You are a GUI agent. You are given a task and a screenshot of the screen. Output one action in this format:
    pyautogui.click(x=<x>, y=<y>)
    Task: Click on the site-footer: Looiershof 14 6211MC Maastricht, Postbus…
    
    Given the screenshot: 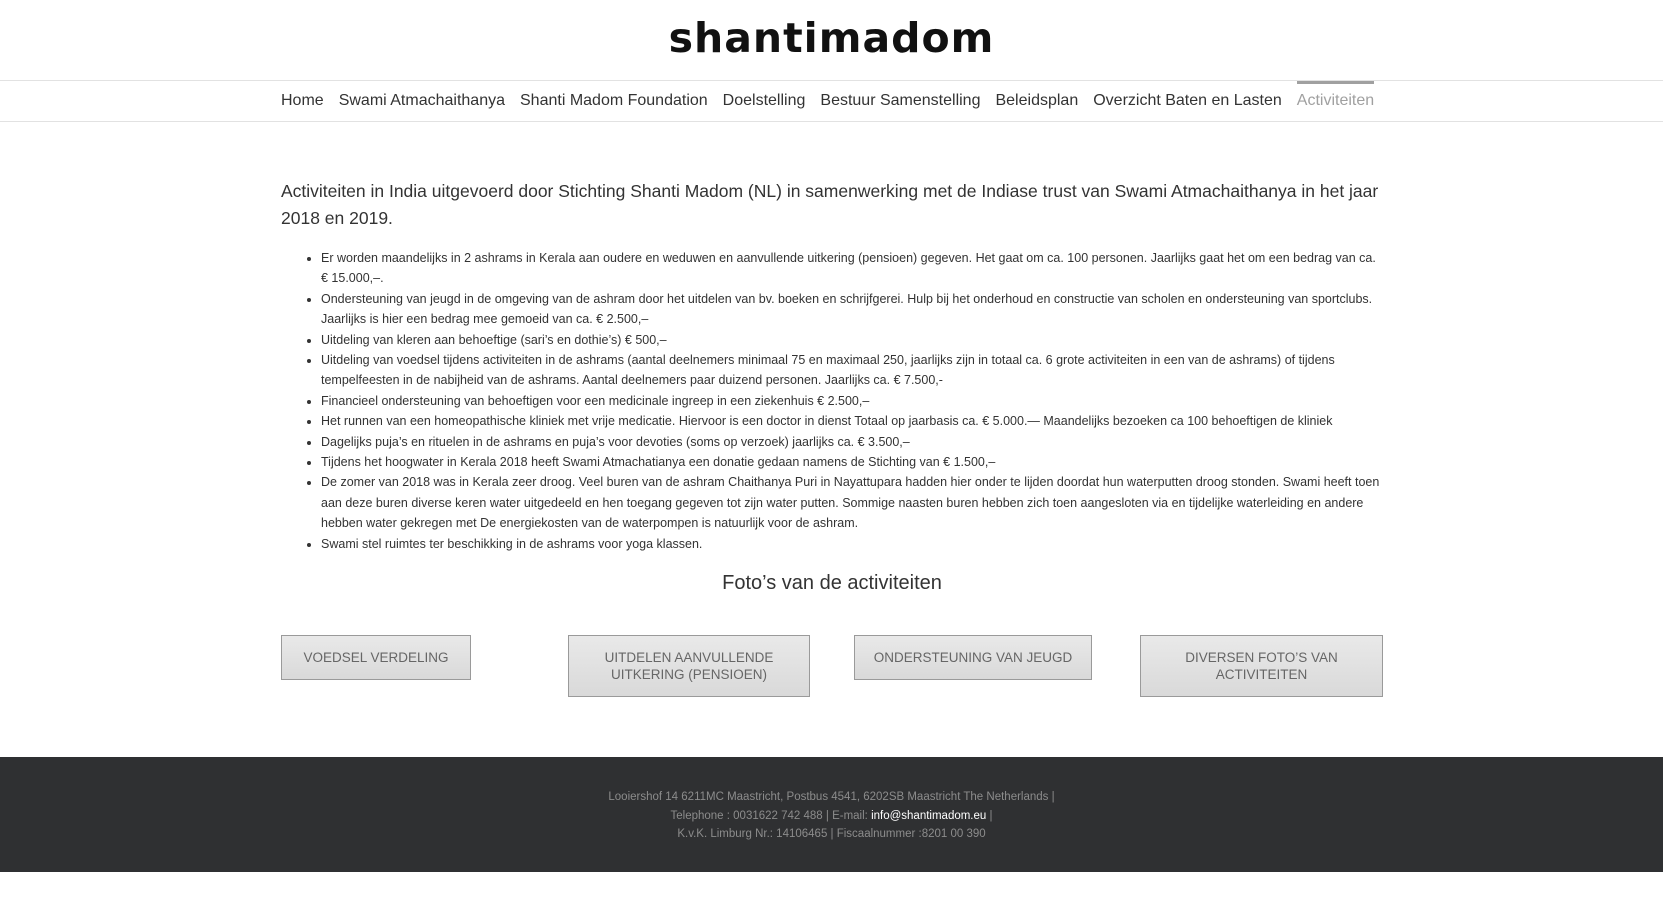 What is the action you would take?
    pyautogui.click(x=831, y=814)
    